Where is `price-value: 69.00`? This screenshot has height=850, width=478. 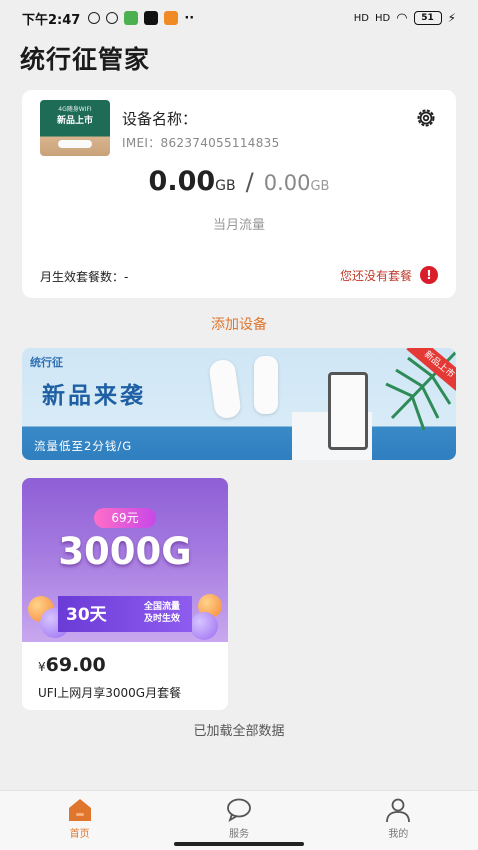
price-value: 69.00 is located at coordinates (75, 665).